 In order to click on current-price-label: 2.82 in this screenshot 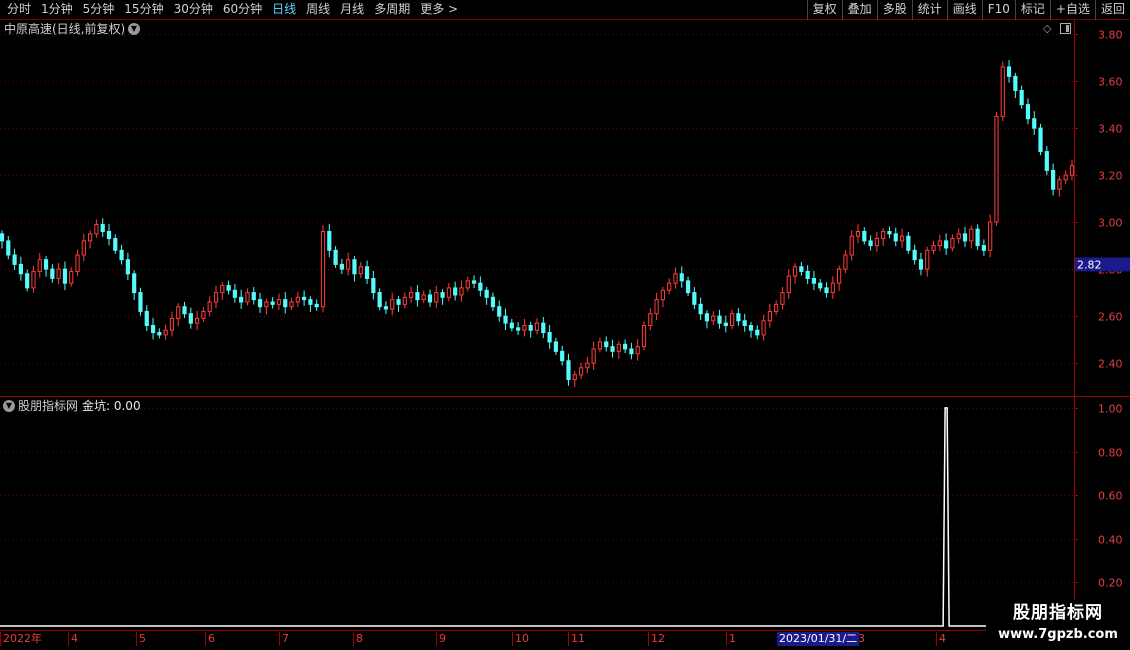, I will do `click(1089, 264)`.